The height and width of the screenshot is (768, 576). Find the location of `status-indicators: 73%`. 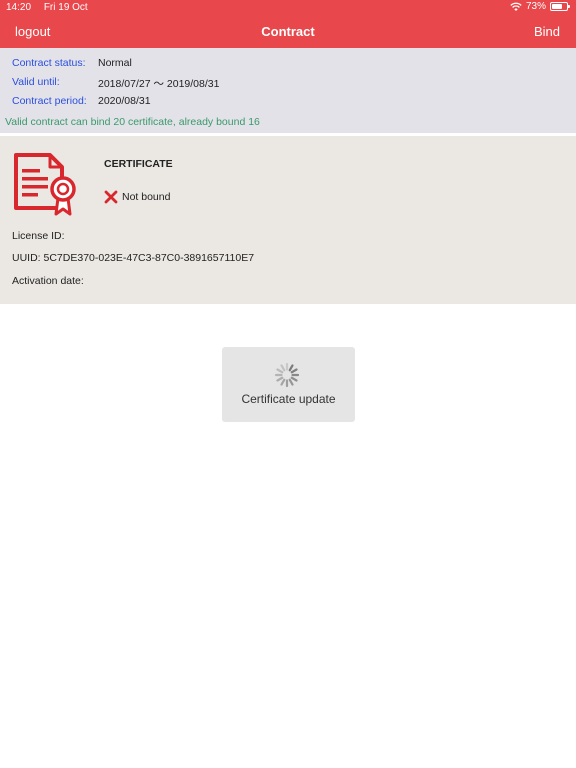

status-indicators: 73% is located at coordinates (540, 6).